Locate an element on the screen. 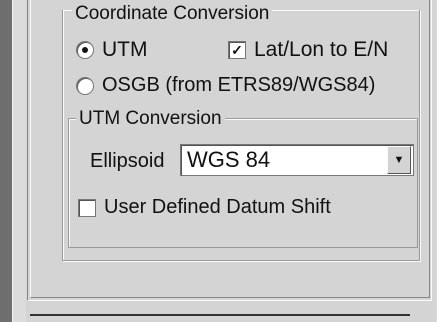 The image size is (437, 322). coordinate-conversion-legend: Coordinate Conversion is located at coordinates (172, 14).